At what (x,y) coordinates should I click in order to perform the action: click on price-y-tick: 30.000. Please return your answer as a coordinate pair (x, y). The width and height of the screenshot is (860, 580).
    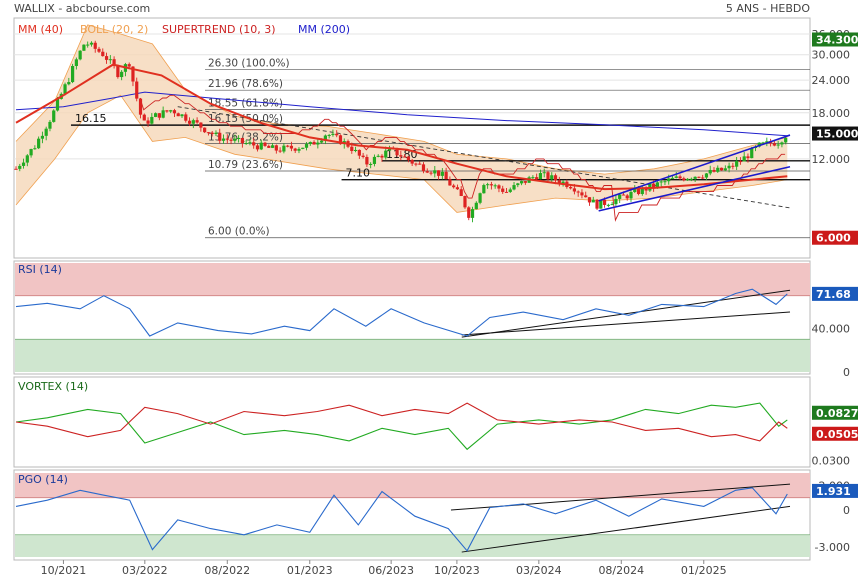
    Looking at the image, I should click on (831, 55).